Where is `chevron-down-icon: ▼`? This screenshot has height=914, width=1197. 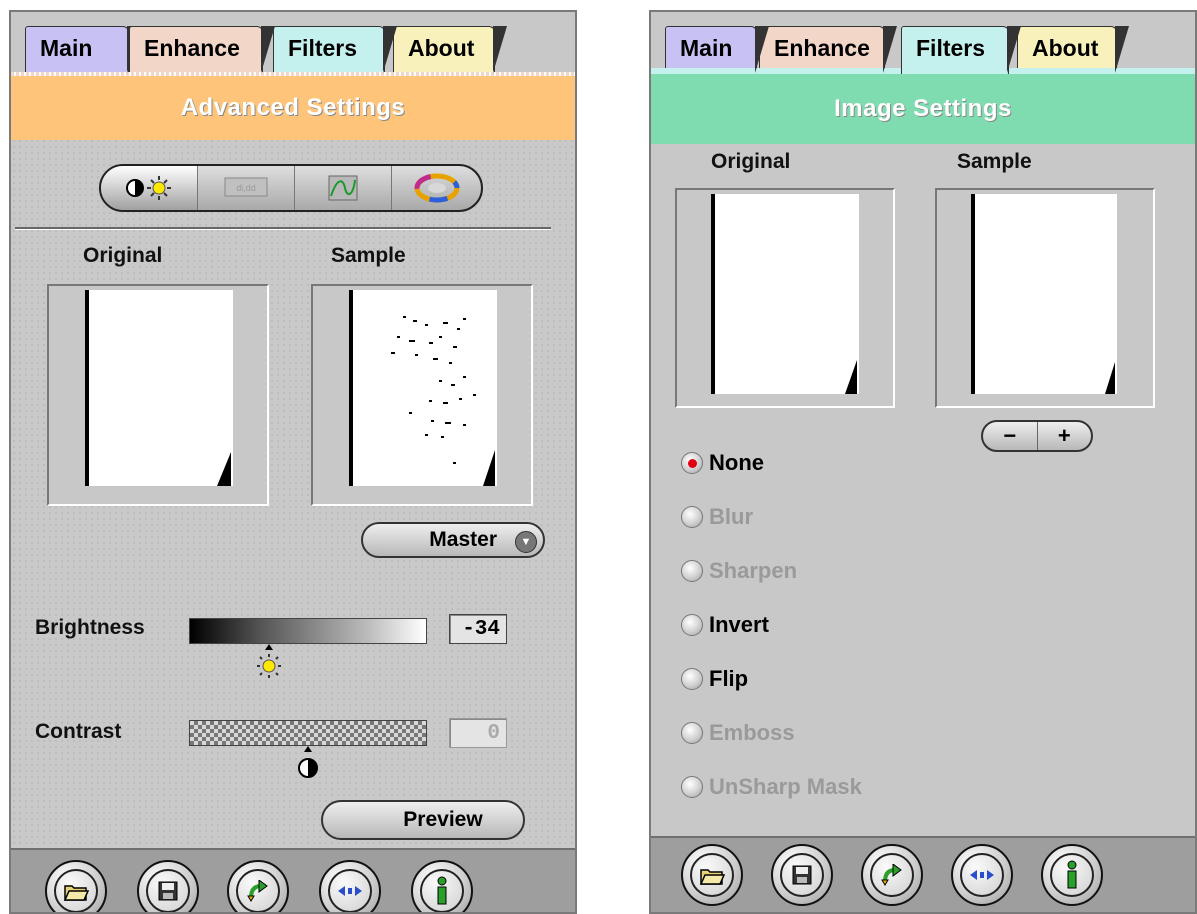
chevron-down-icon: ▼ is located at coordinates (526, 542).